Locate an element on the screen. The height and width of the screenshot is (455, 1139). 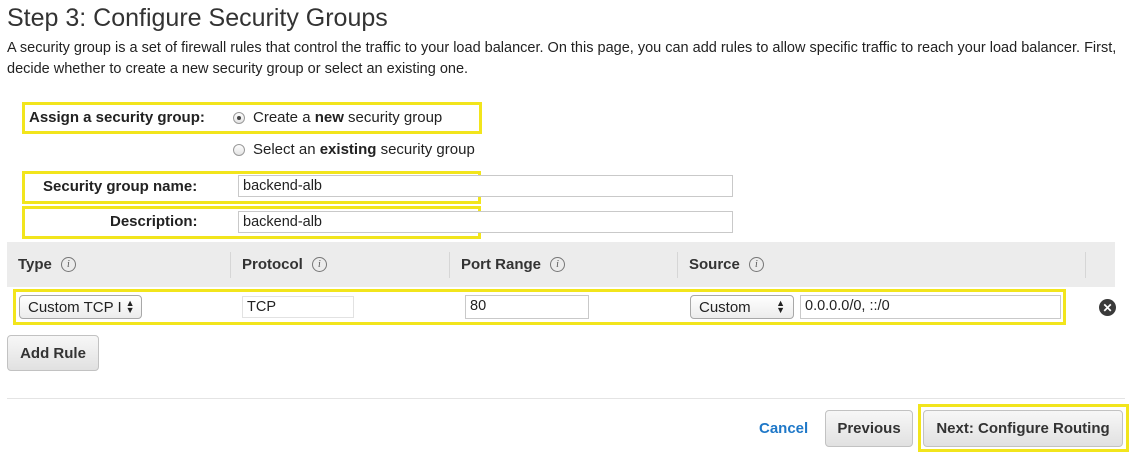
next-configure-routing-button: Next: Configure Routing is located at coordinates (1023, 428).